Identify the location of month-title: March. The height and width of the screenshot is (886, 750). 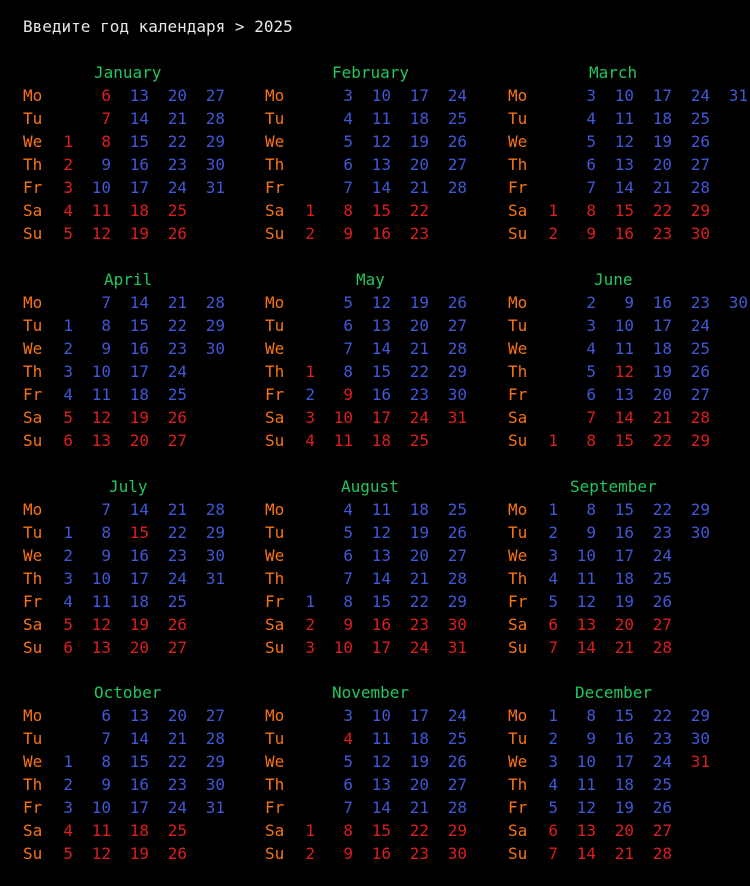
(613, 72).